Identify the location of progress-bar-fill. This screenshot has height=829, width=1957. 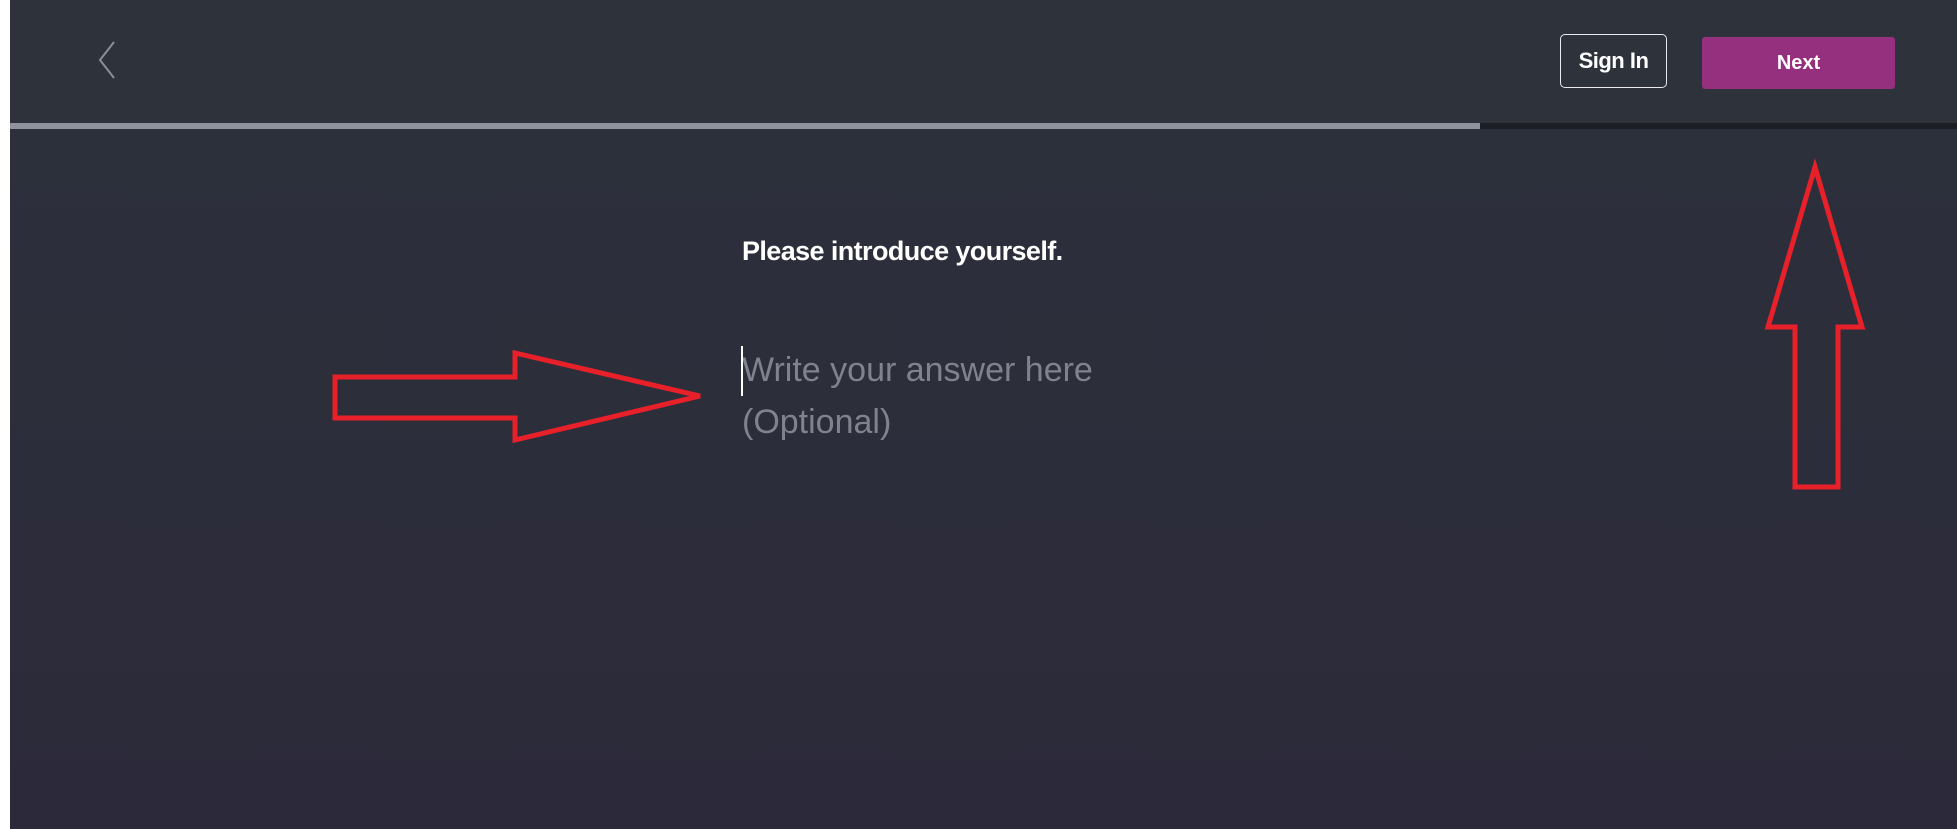
(745, 126).